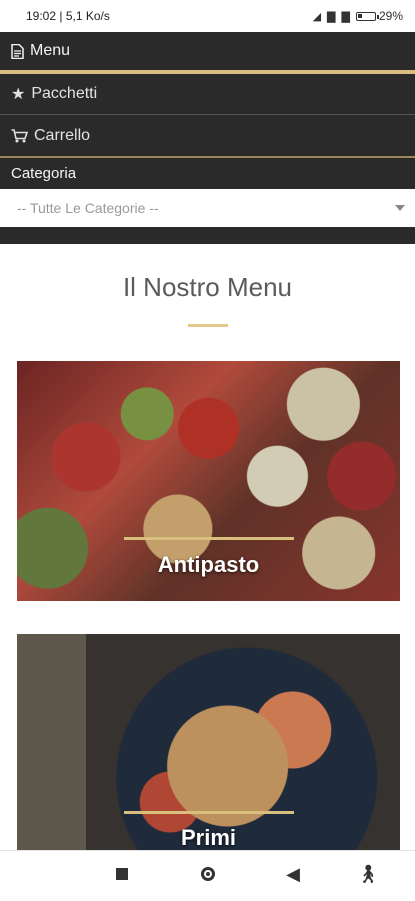 The height and width of the screenshot is (901, 415). I want to click on back-button: ◀, so click(293, 874).